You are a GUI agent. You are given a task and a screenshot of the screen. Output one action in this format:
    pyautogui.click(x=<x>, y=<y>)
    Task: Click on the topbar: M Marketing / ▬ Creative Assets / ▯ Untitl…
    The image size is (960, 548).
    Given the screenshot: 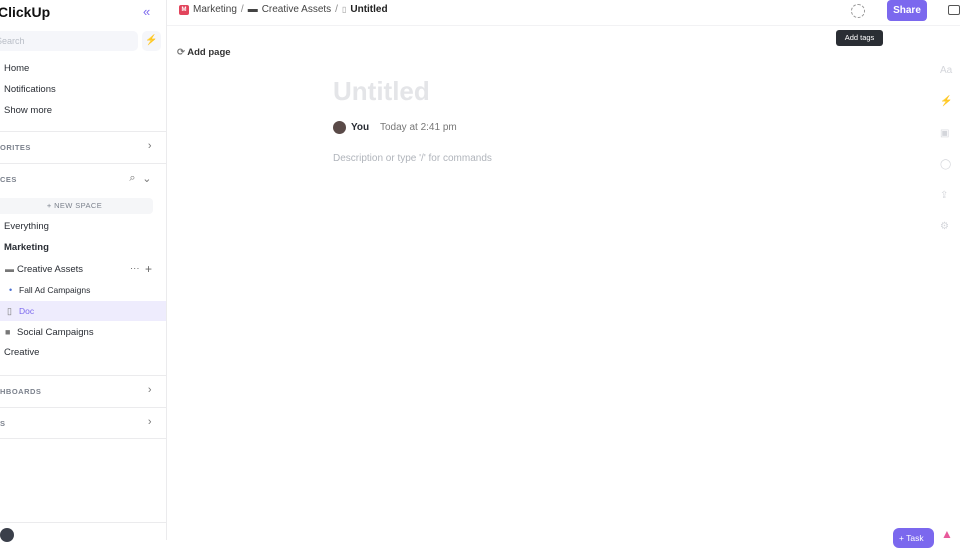 What is the action you would take?
    pyautogui.click(x=563, y=13)
    